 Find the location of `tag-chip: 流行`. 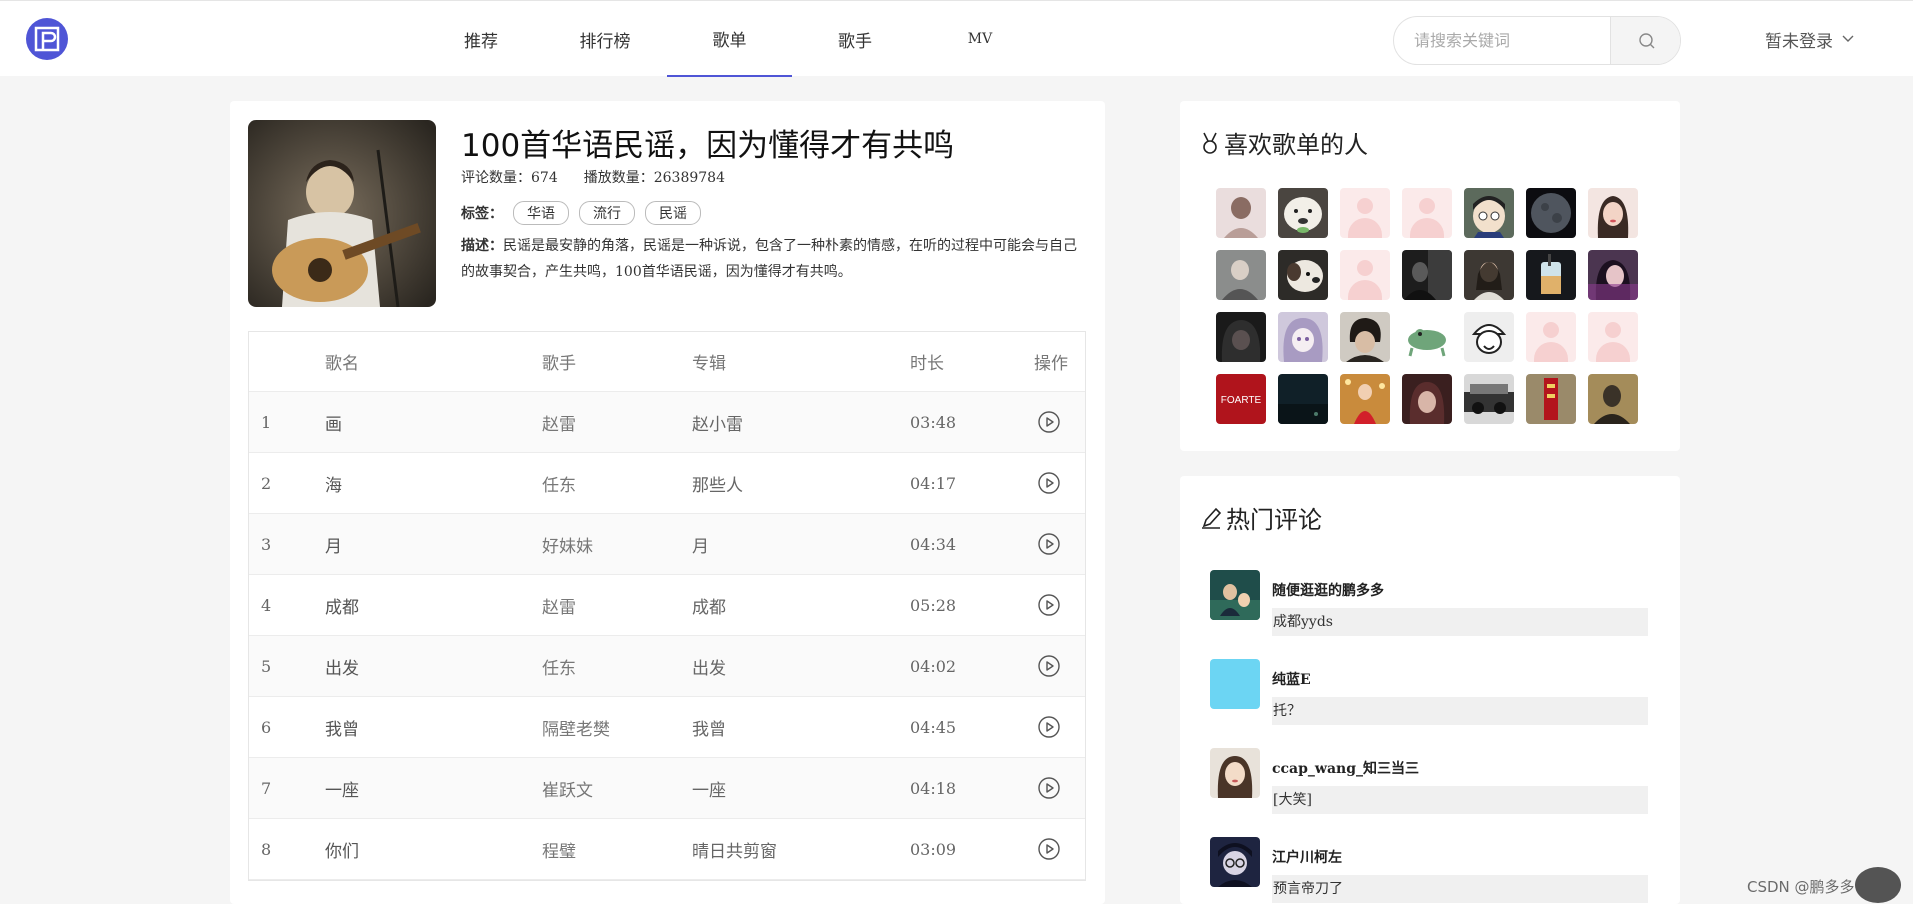

tag-chip: 流行 is located at coordinates (607, 213).